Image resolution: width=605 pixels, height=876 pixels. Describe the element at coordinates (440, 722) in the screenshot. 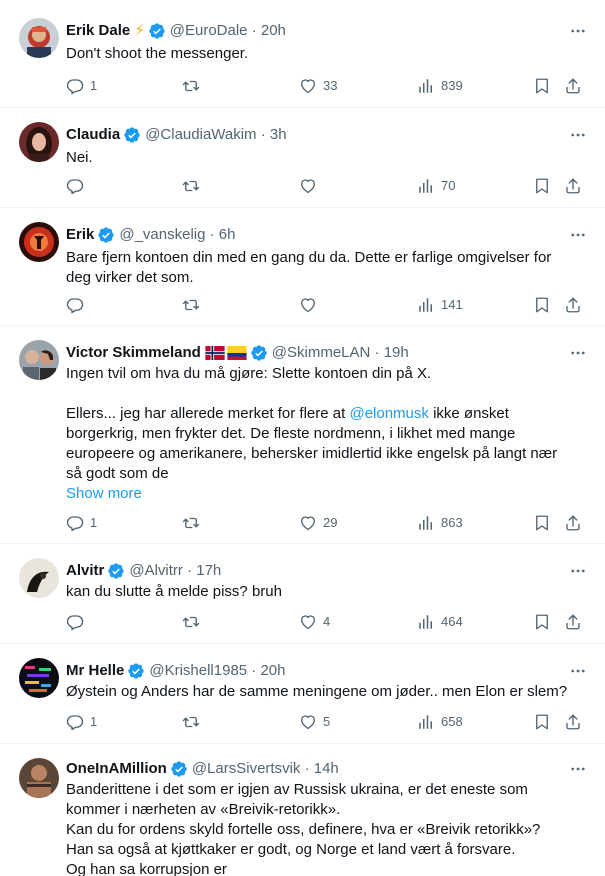

I see `views-button: 658` at that location.